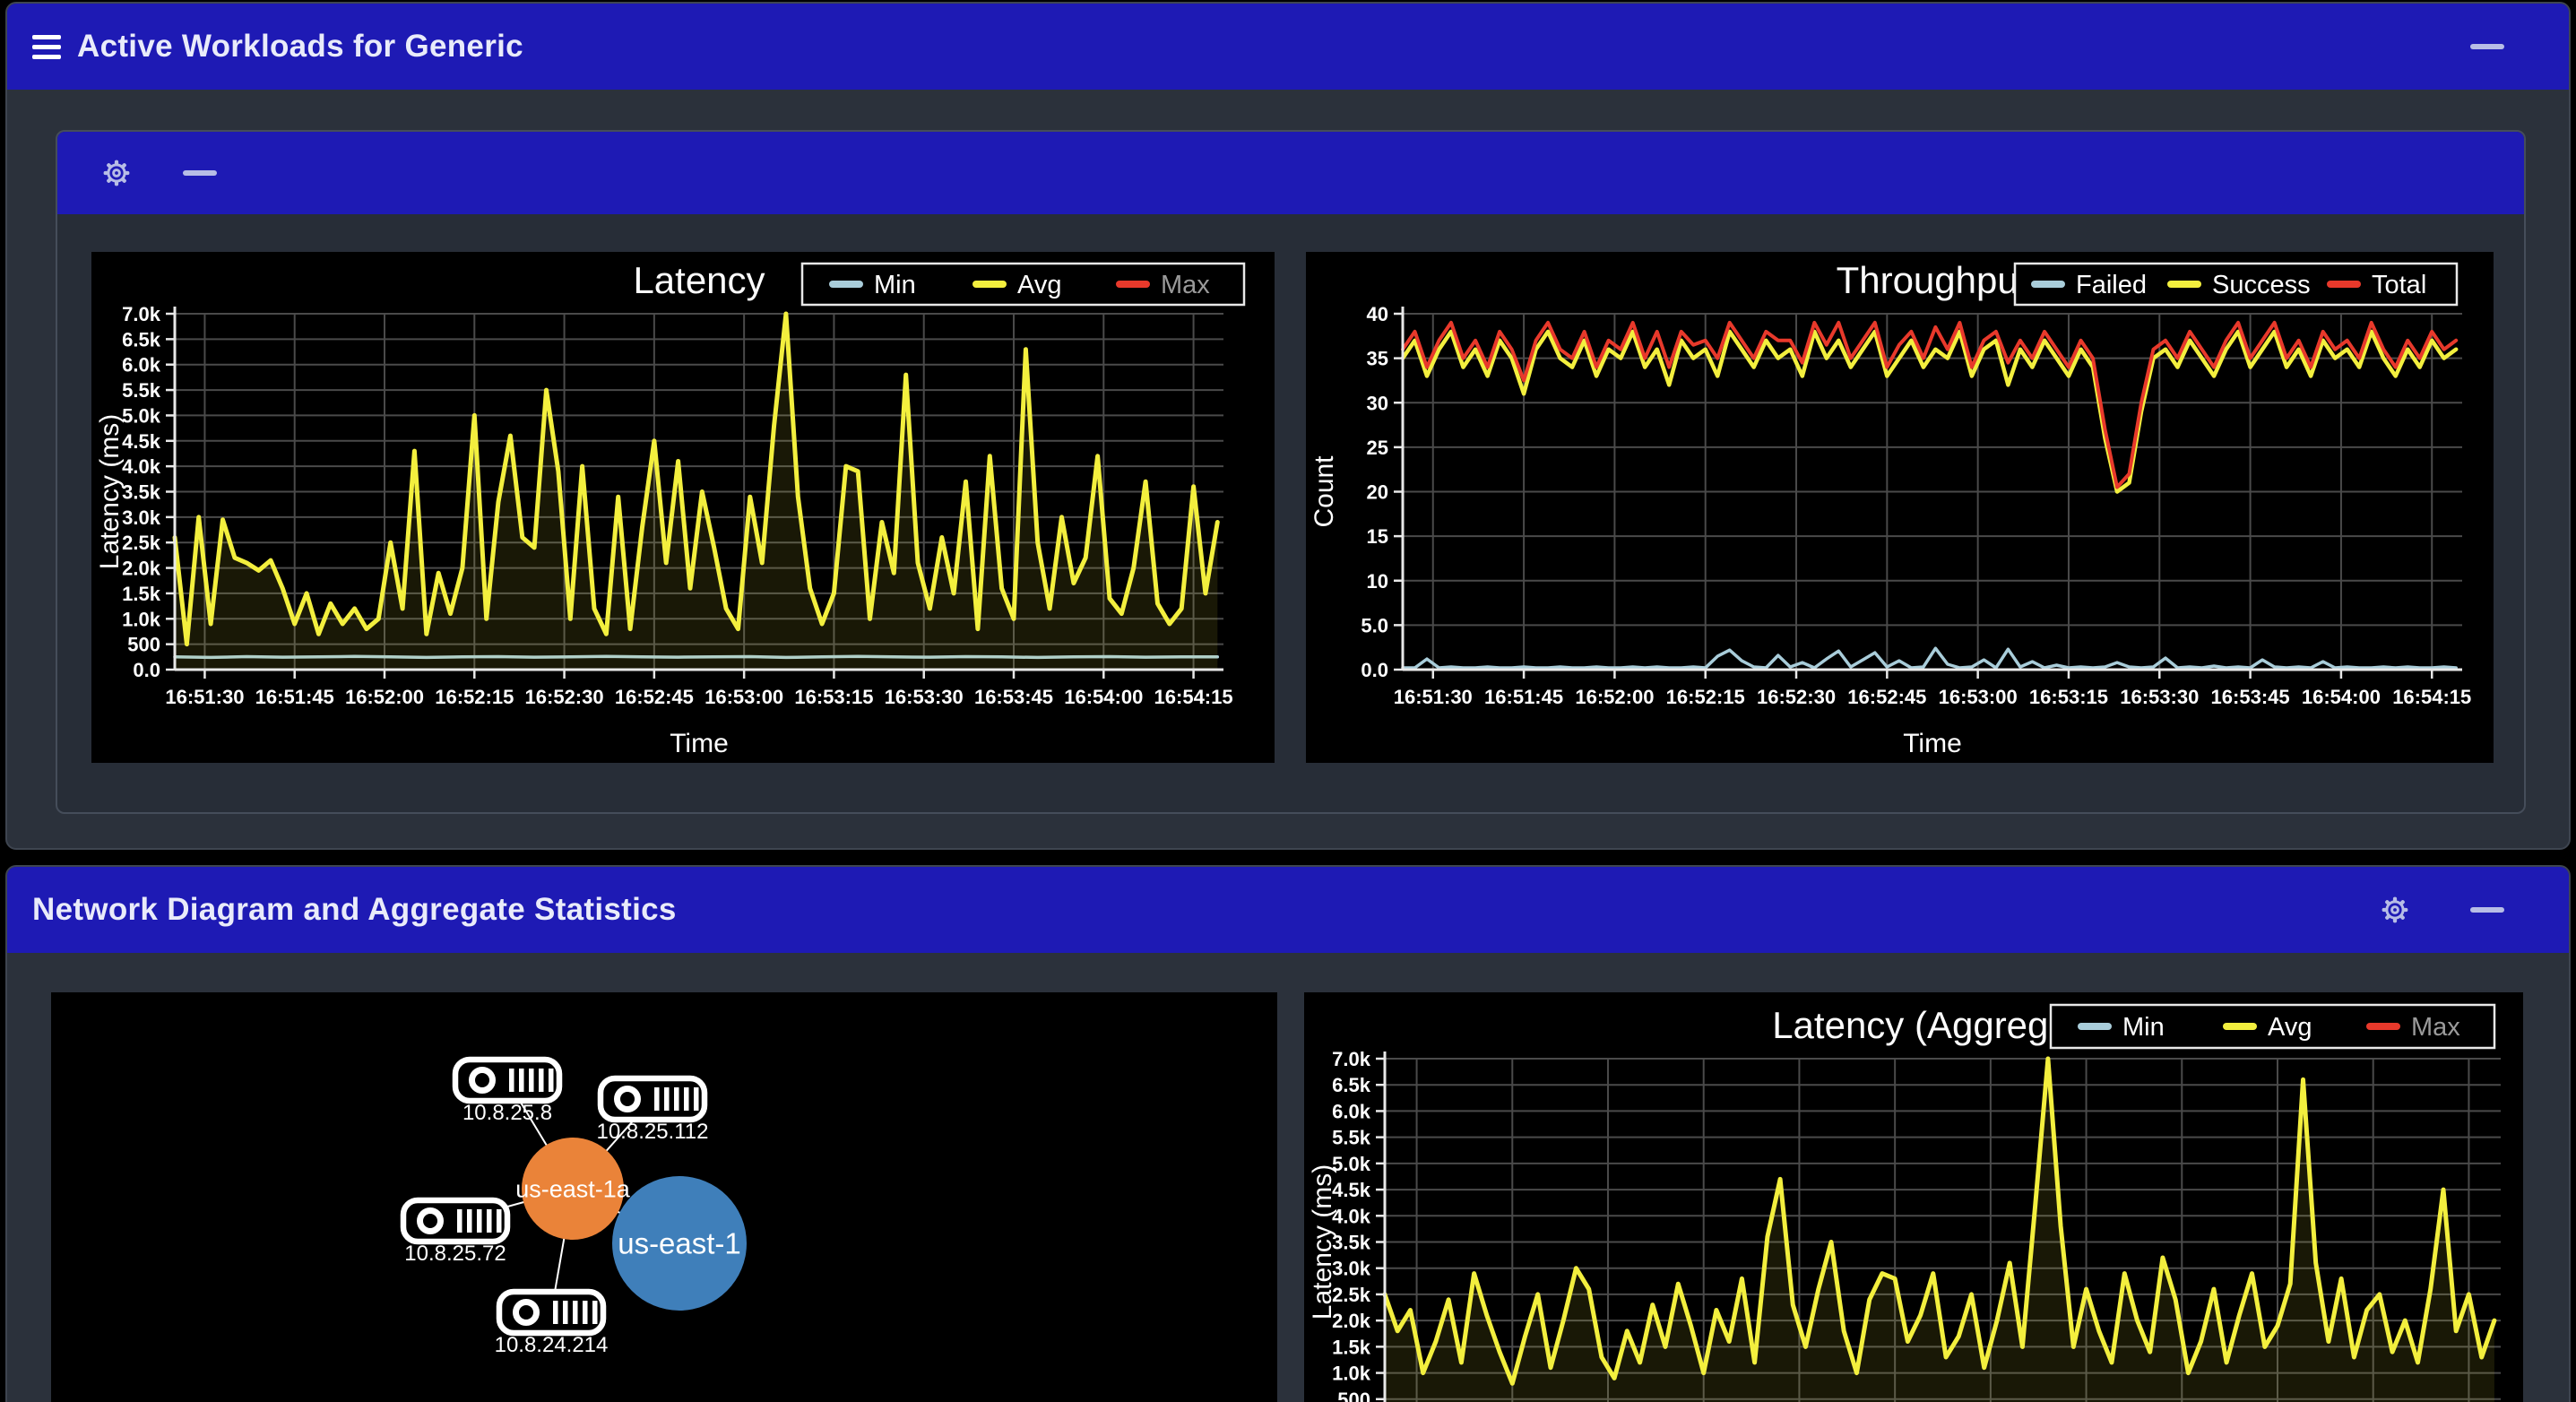 This screenshot has width=2576, height=1402. Describe the element at coordinates (552, 1322) in the screenshot. I see `server-node-10.8.24.214: 10.8.24.214` at that location.